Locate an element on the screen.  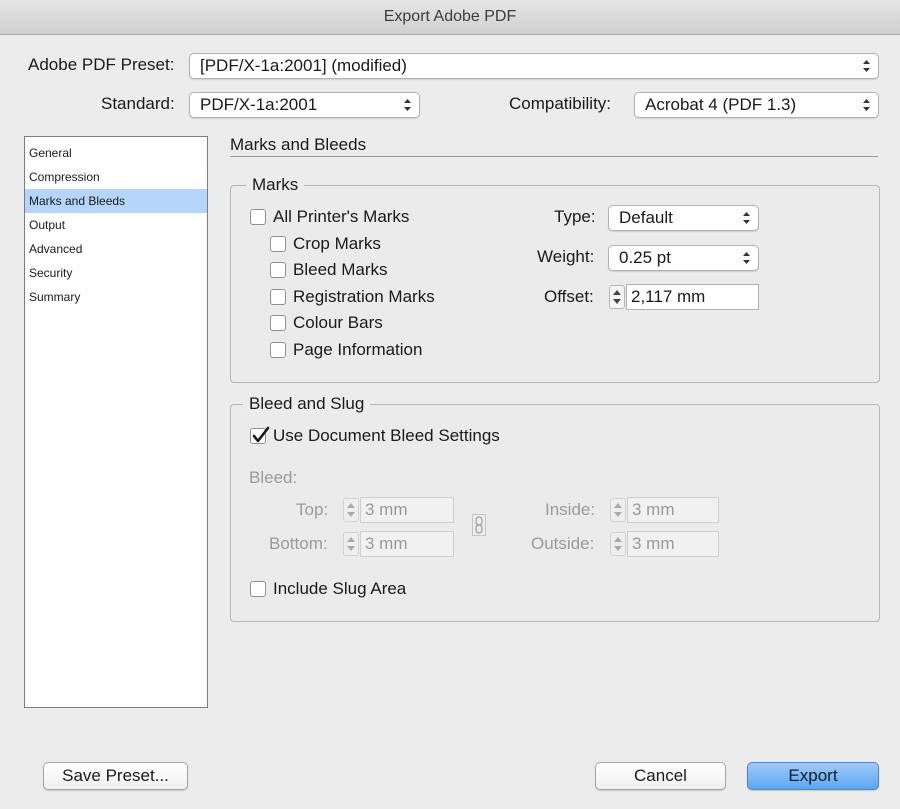
standard-value: PDF/X-1a:2001 is located at coordinates (259, 104).